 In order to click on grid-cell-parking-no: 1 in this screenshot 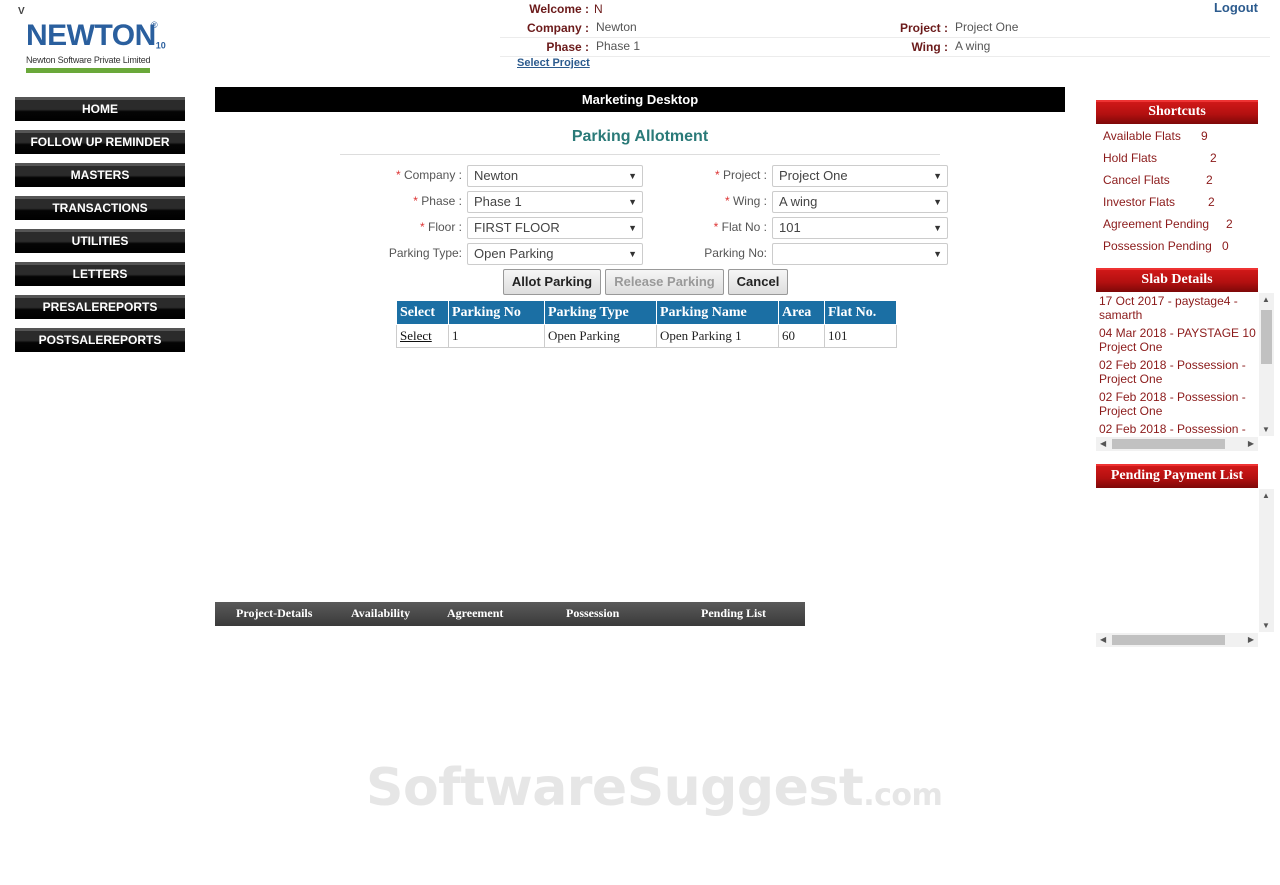, I will do `click(496, 336)`.